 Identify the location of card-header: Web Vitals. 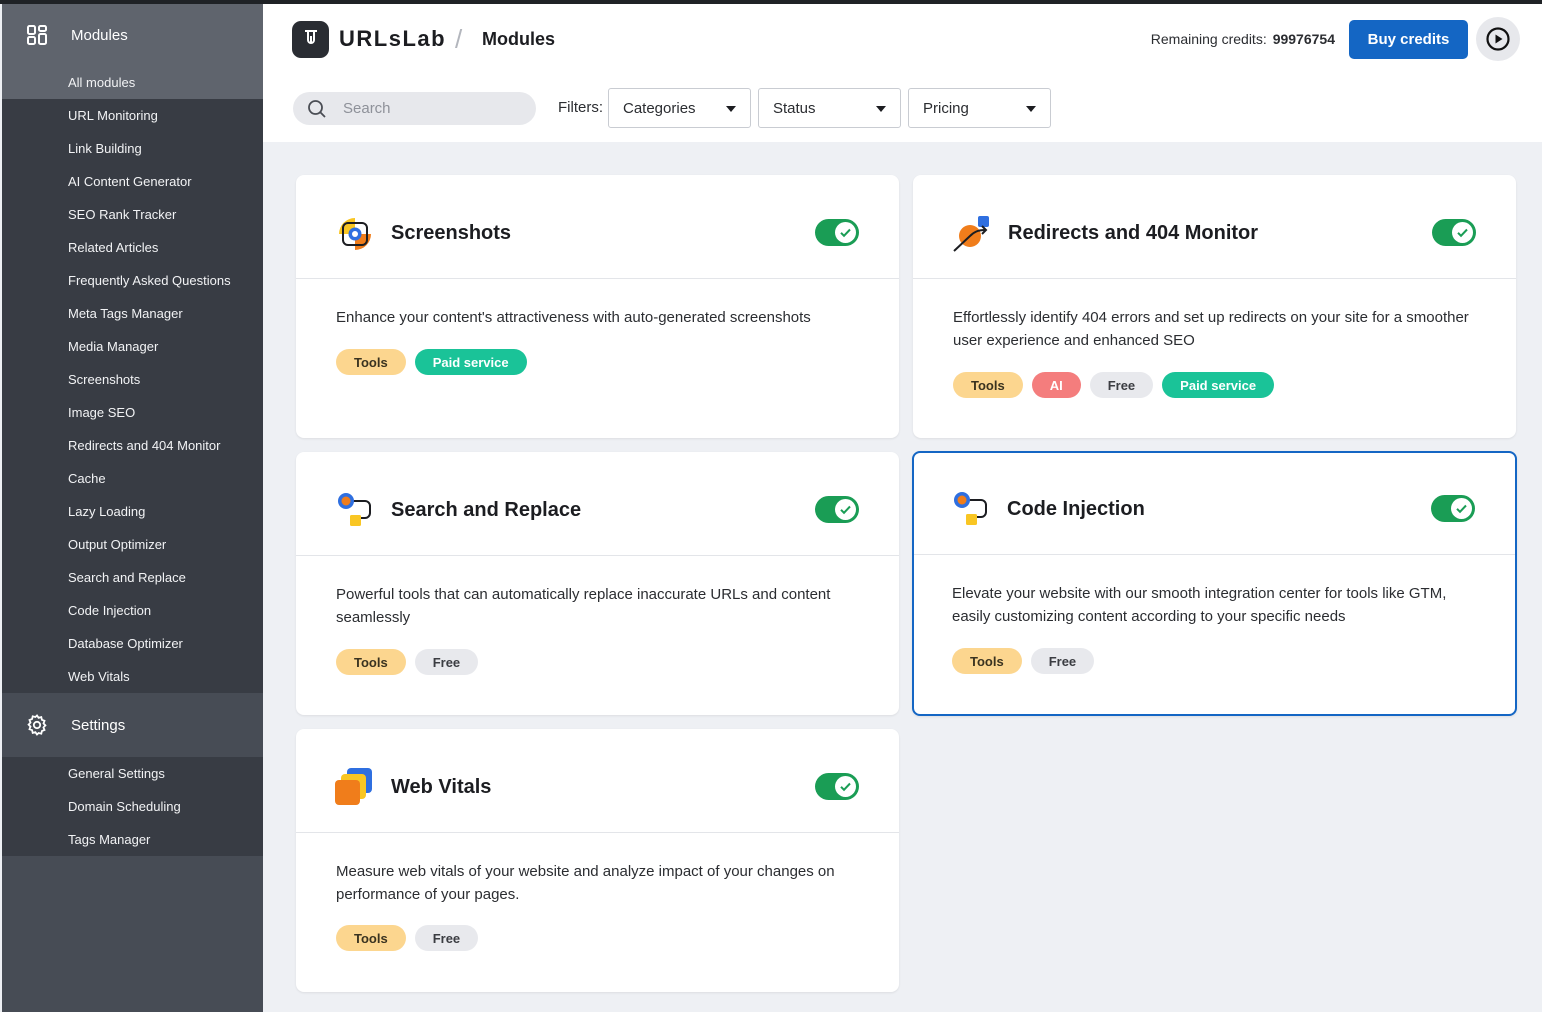
(597, 781).